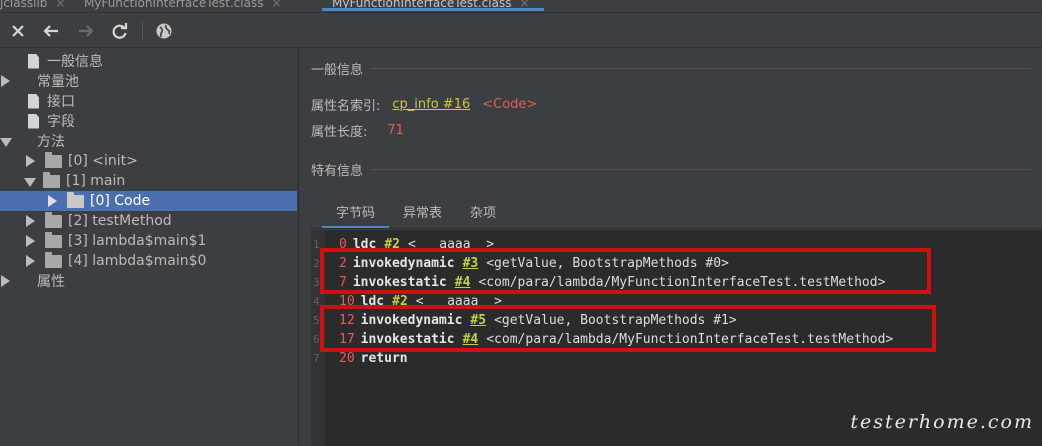 The width and height of the screenshot is (1042, 446). What do you see at coordinates (483, 214) in the screenshot?
I see `tab-misc: 杂项` at bounding box center [483, 214].